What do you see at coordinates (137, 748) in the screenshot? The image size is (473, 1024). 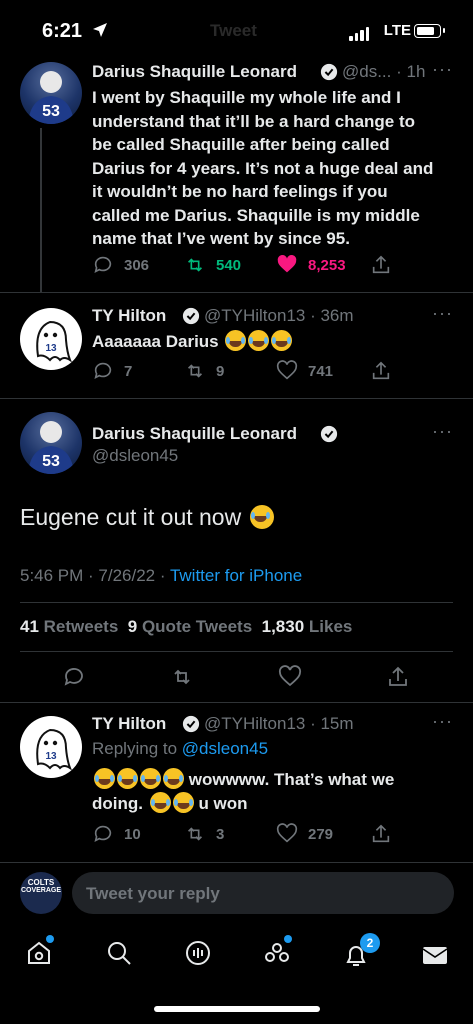 I see `replying-prefix: Replying to` at bounding box center [137, 748].